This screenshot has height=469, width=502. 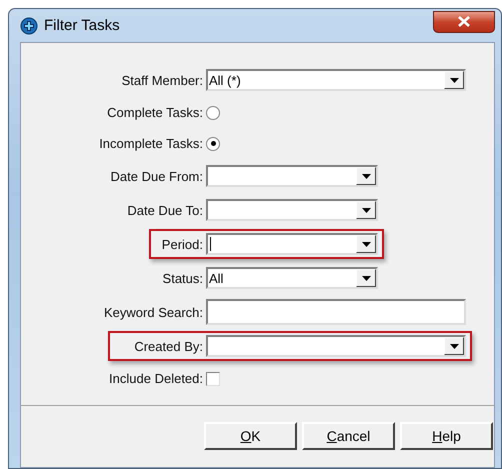 I want to click on dialog-button: Cancel, so click(x=348, y=436).